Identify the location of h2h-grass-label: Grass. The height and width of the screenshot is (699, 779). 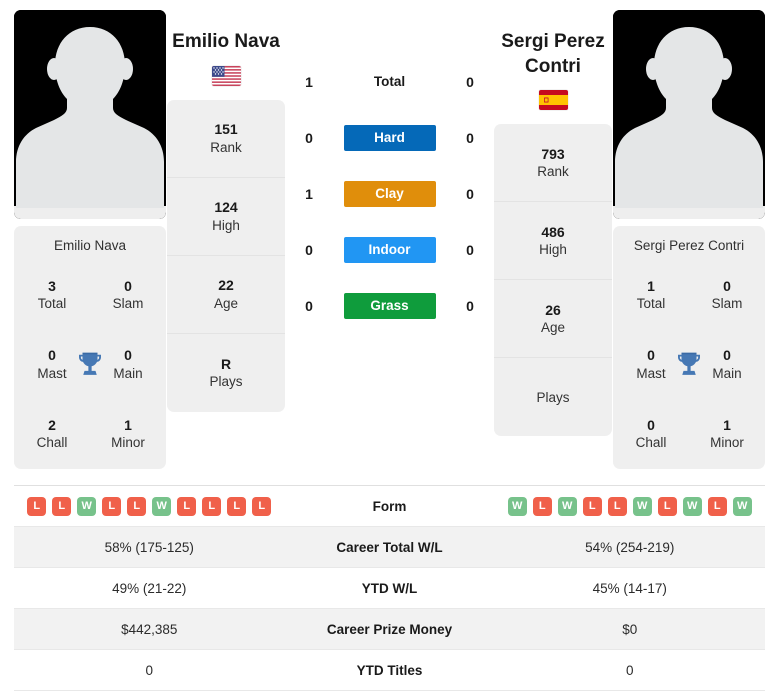
(389, 306).